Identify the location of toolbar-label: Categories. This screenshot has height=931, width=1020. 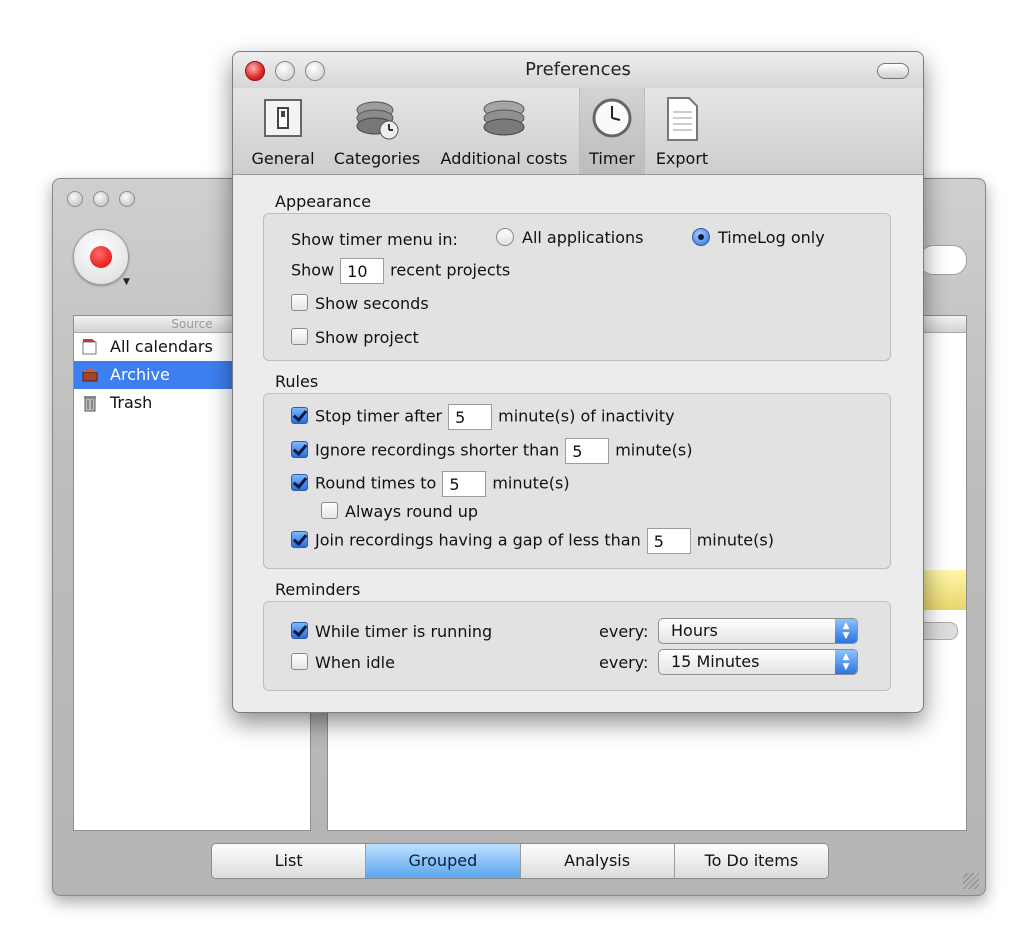
(377, 158).